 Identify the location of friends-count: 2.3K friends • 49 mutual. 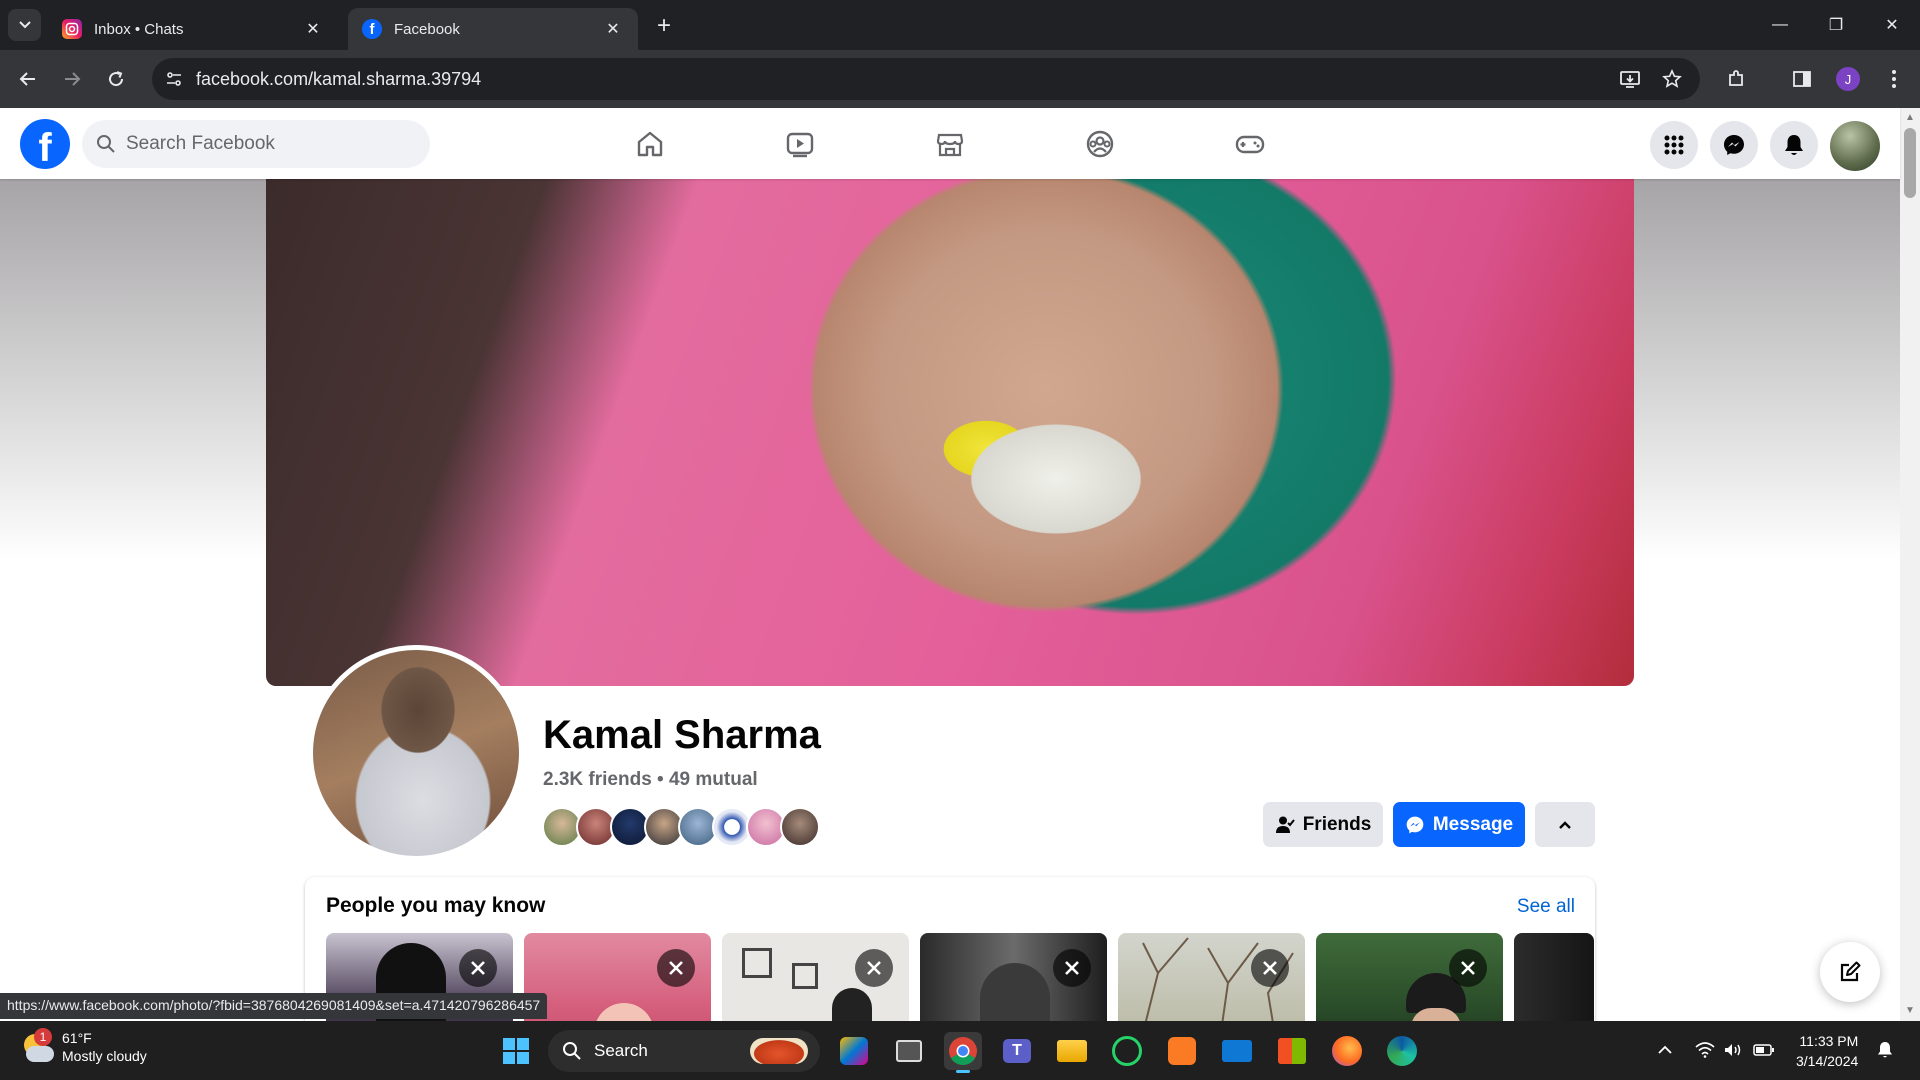
(650, 780).